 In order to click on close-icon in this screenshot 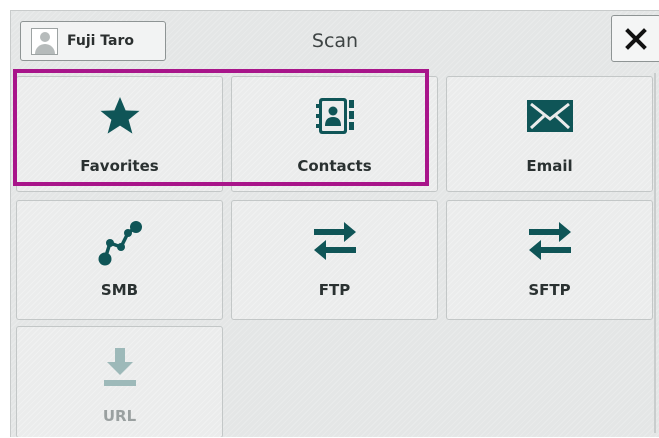, I will do `click(636, 39)`.